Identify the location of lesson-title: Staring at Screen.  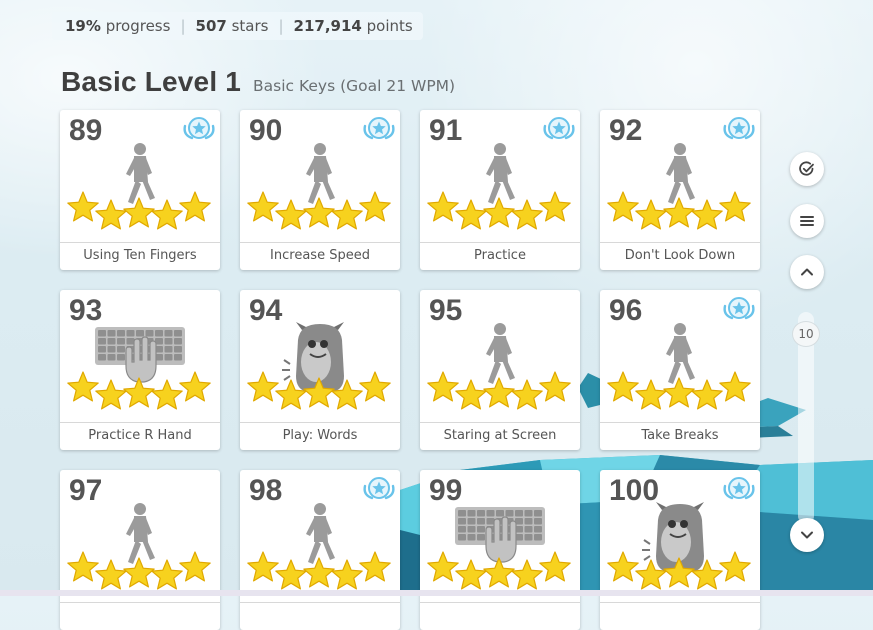
(500, 436).